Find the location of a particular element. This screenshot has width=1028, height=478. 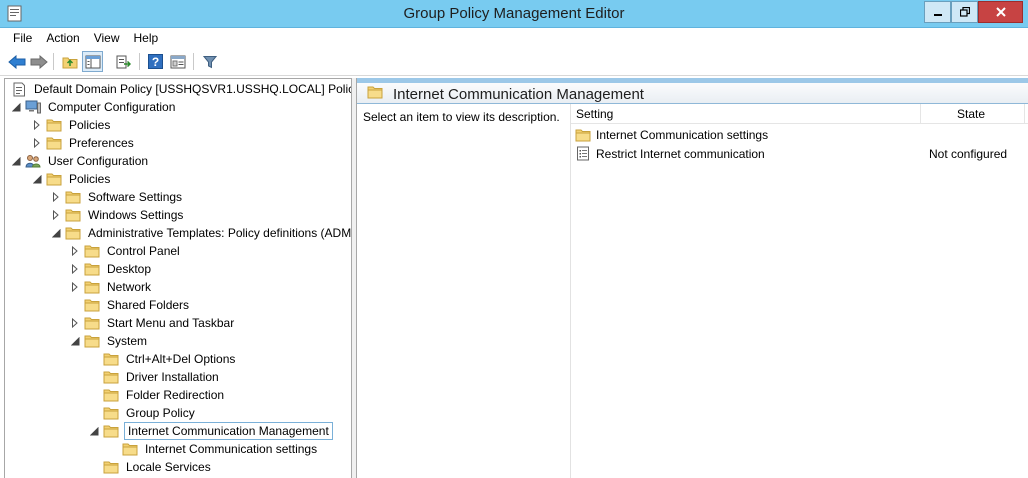

back-button is located at coordinates (16, 61).